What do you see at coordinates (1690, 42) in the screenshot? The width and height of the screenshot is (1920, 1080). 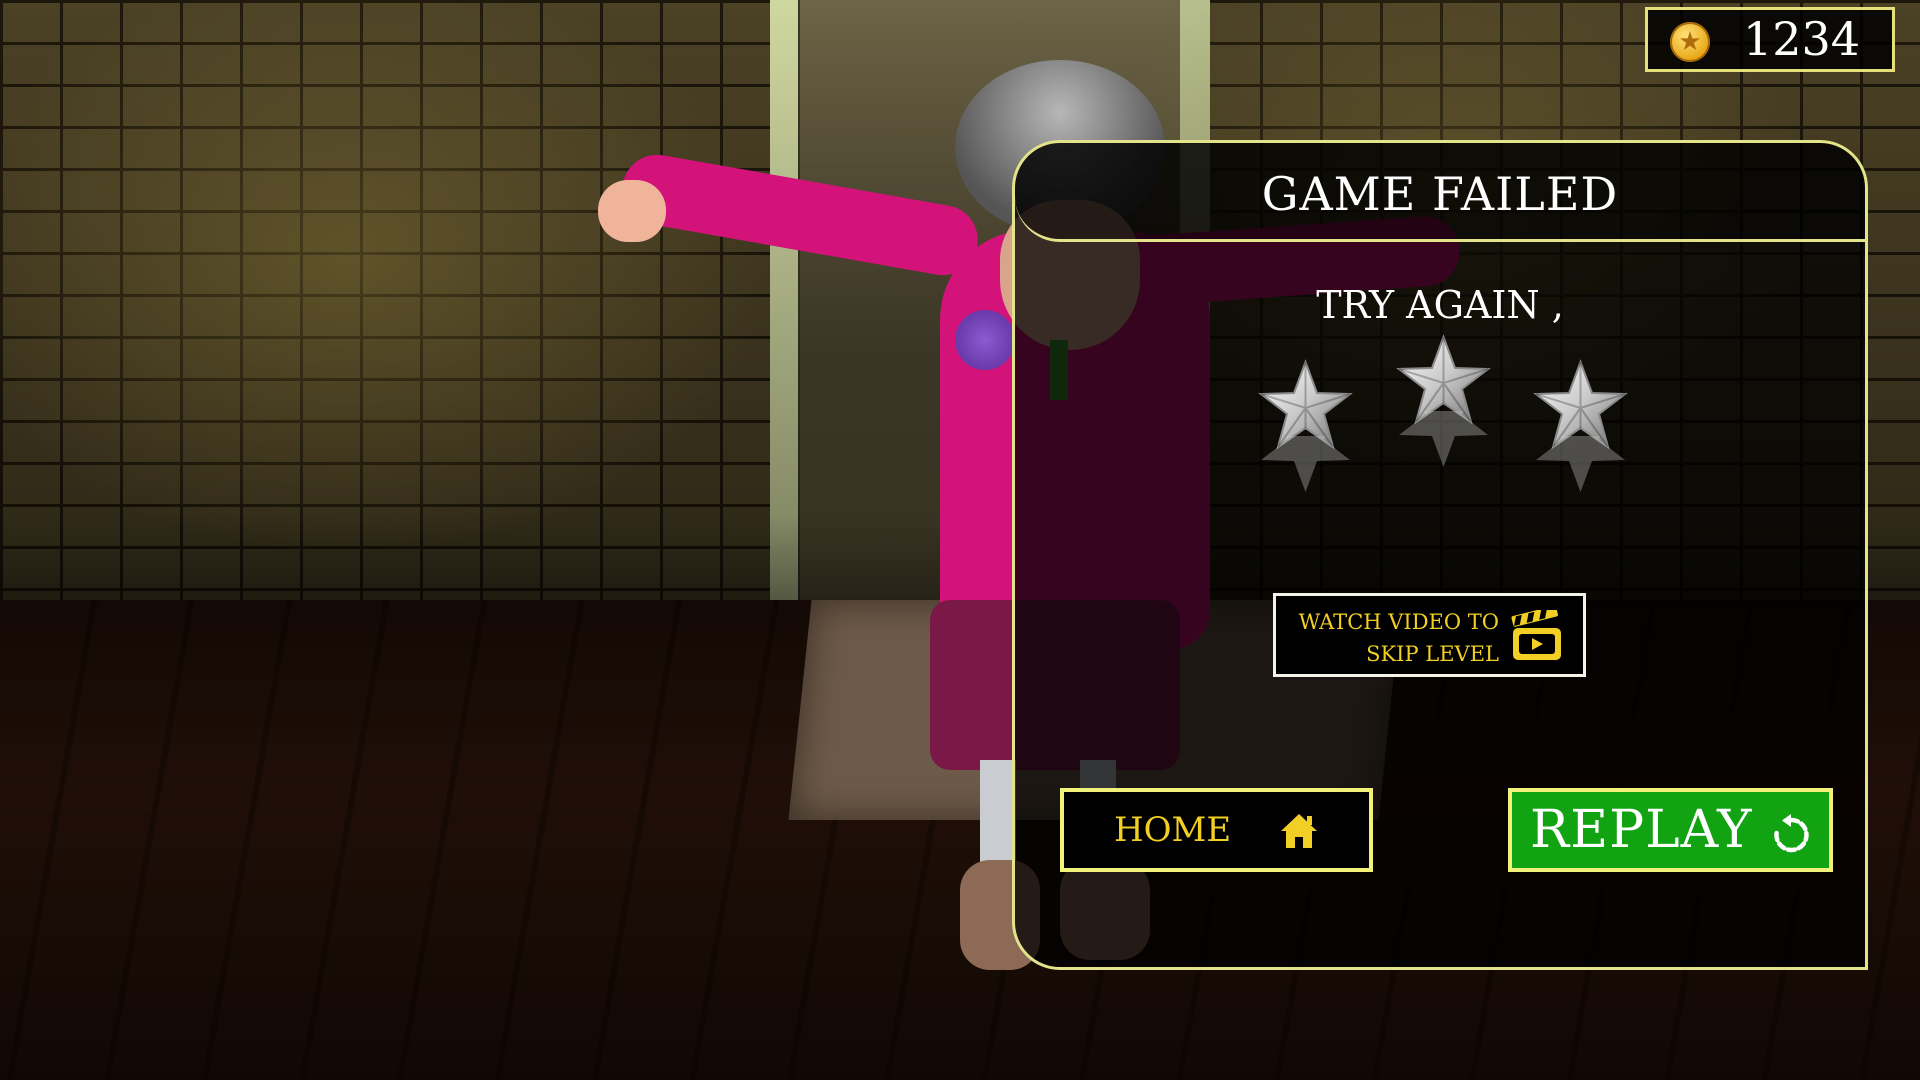 I see `gold-star-coin-icon: ★` at bounding box center [1690, 42].